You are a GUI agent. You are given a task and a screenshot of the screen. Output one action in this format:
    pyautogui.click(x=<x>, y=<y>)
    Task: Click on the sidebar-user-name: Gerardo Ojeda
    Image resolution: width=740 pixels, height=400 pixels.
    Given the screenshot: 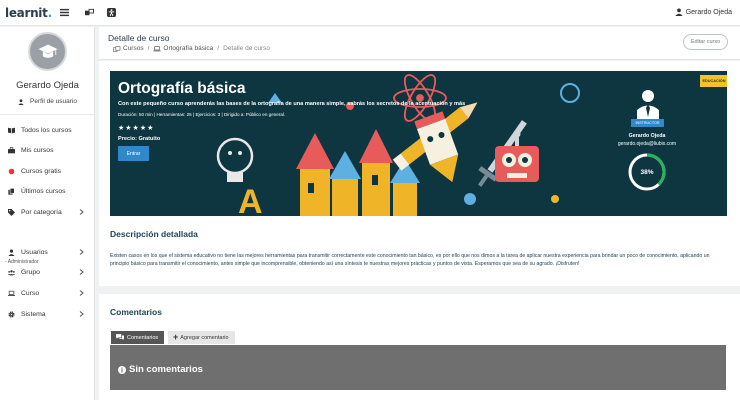 What is the action you would take?
    pyautogui.click(x=47, y=85)
    